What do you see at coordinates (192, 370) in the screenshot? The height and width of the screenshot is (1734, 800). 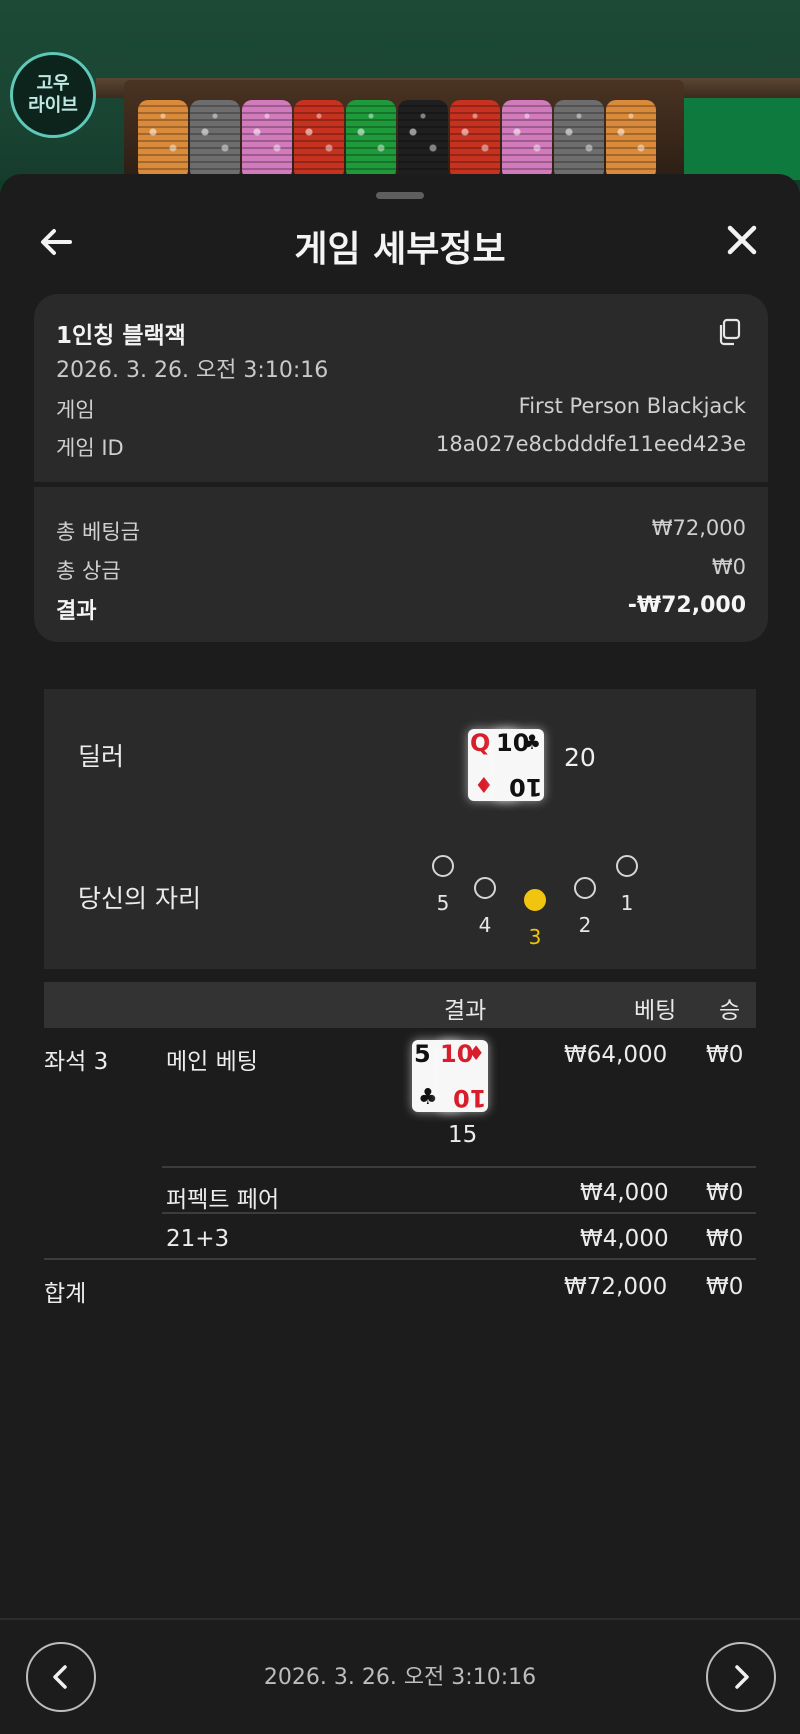 I see `game-datetime: 2026. 3. 26. 오전 3:10:16` at bounding box center [192, 370].